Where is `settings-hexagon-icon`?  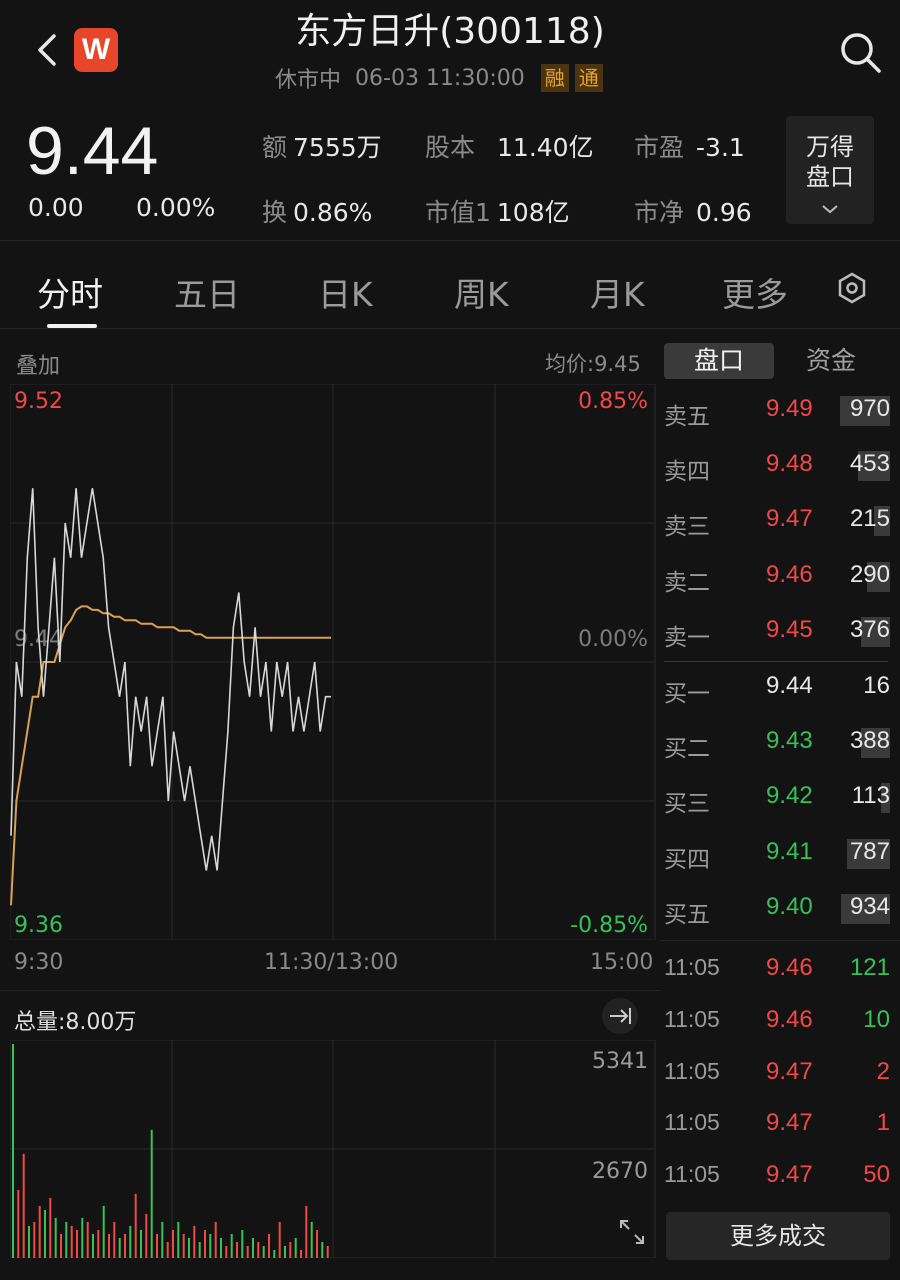
settings-hexagon-icon is located at coordinates (852, 288).